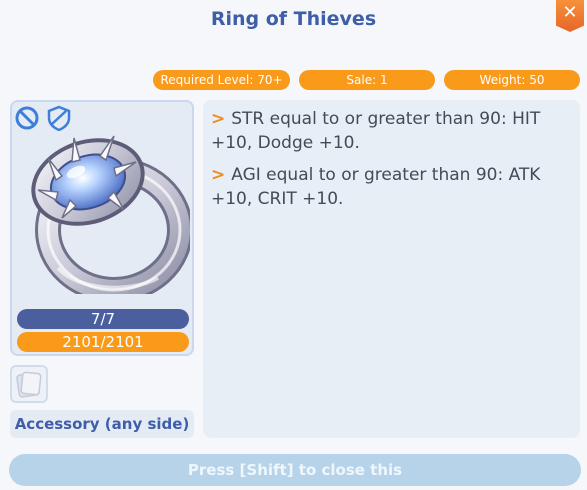 The height and width of the screenshot is (490, 587). What do you see at coordinates (103, 342) in the screenshot?
I see `durability-bar: 2101/2101` at bounding box center [103, 342].